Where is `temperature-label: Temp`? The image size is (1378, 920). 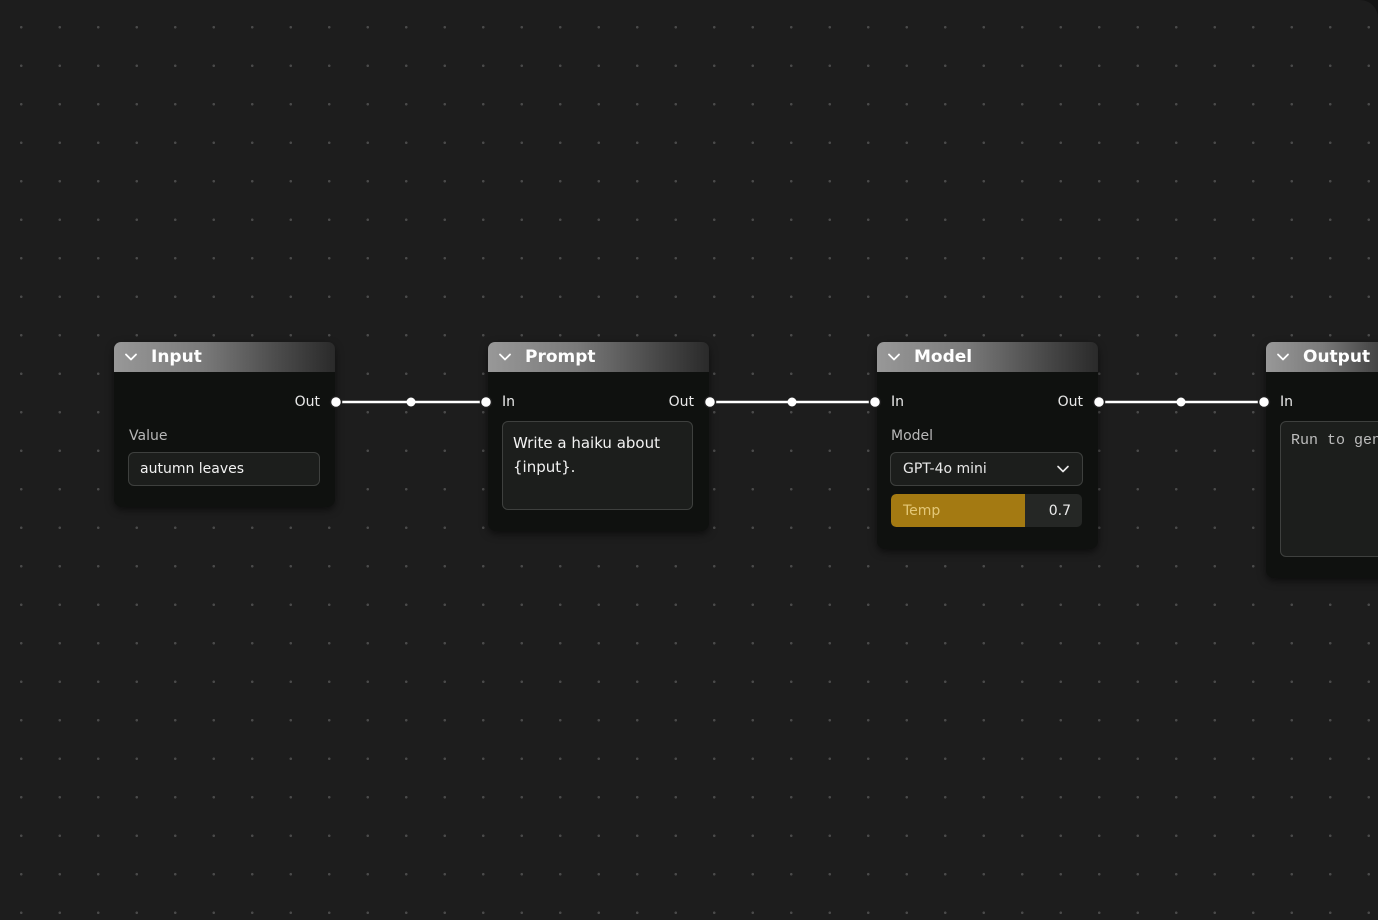 temperature-label: Temp is located at coordinates (922, 510).